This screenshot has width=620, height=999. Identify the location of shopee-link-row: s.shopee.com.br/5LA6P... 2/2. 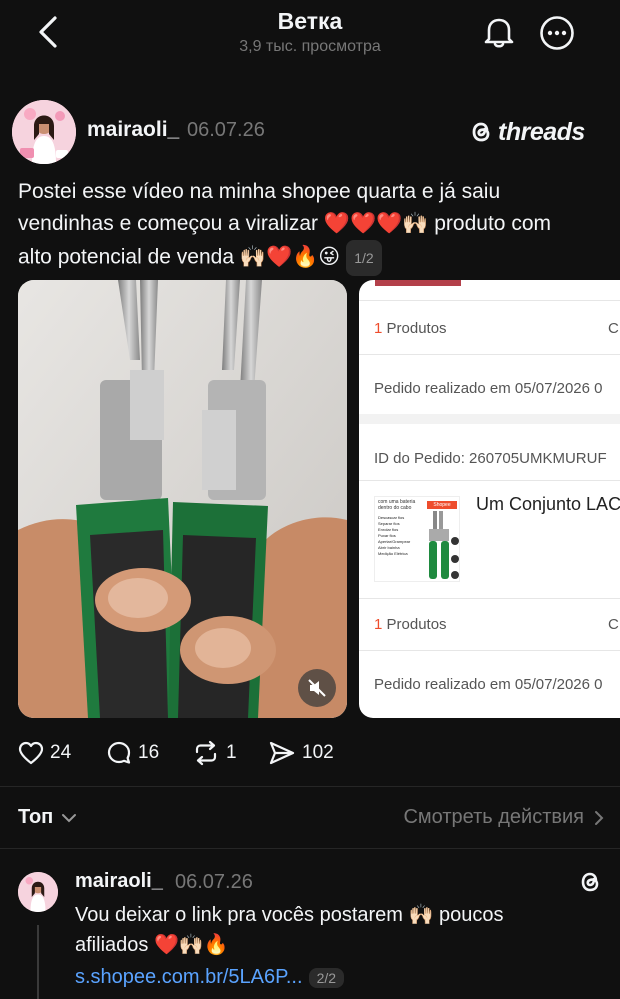
(210, 977).